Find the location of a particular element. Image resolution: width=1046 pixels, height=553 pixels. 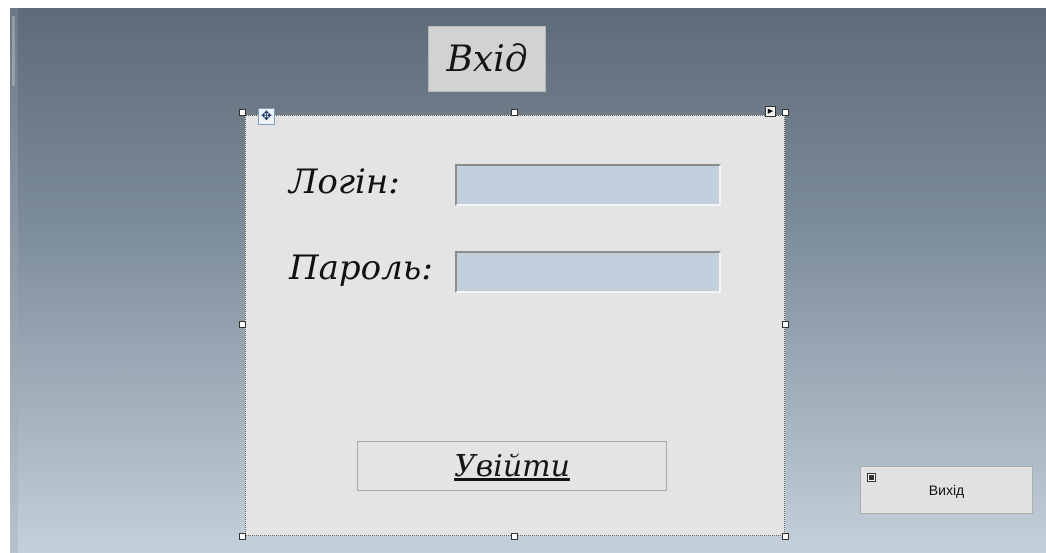

exit-button: Вихід is located at coordinates (946, 490).